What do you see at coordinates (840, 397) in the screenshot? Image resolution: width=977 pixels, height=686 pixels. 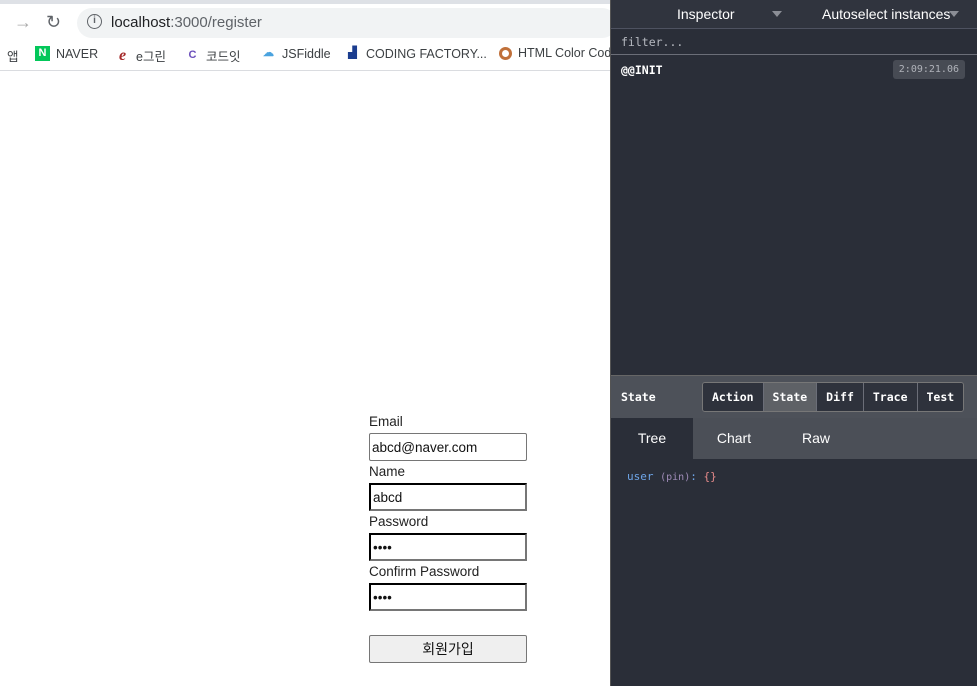 I see `diff-button: Diff` at bounding box center [840, 397].